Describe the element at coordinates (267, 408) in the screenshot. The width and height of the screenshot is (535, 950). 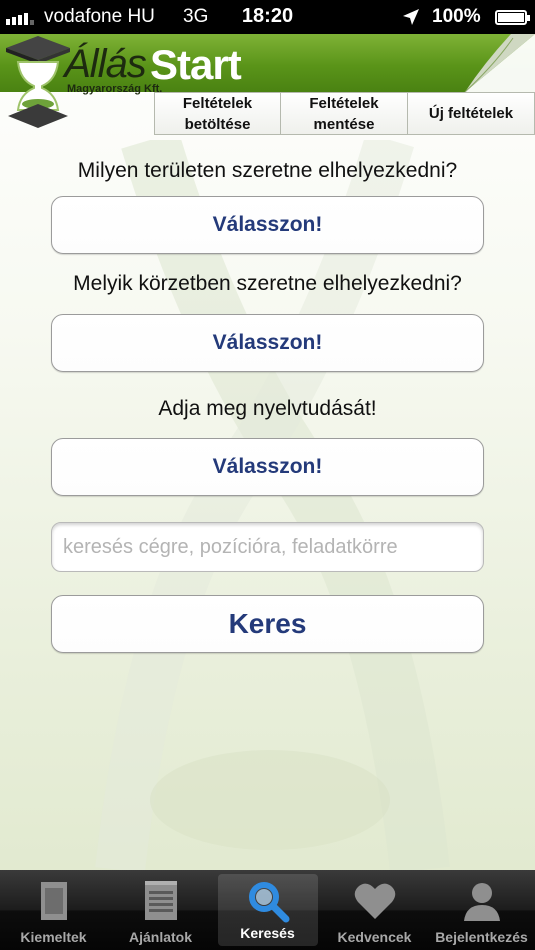
I see `question-language-skills: Adja meg nyelvtudását!` at that location.